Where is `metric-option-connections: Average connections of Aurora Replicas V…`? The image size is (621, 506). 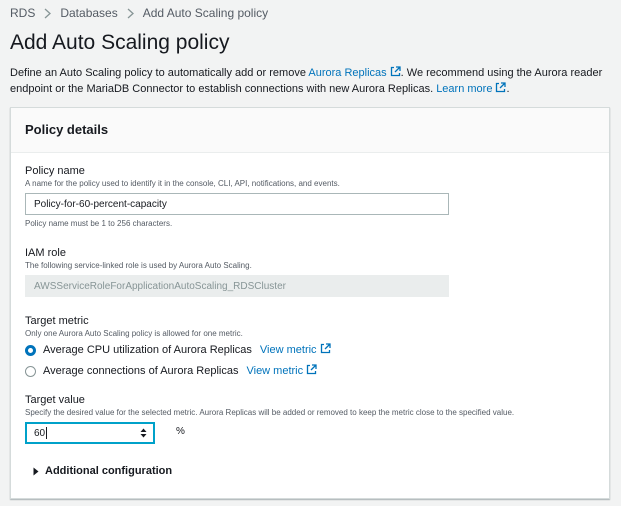
metric-option-connections: Average connections of Aurora Replicas V… is located at coordinates (178, 371).